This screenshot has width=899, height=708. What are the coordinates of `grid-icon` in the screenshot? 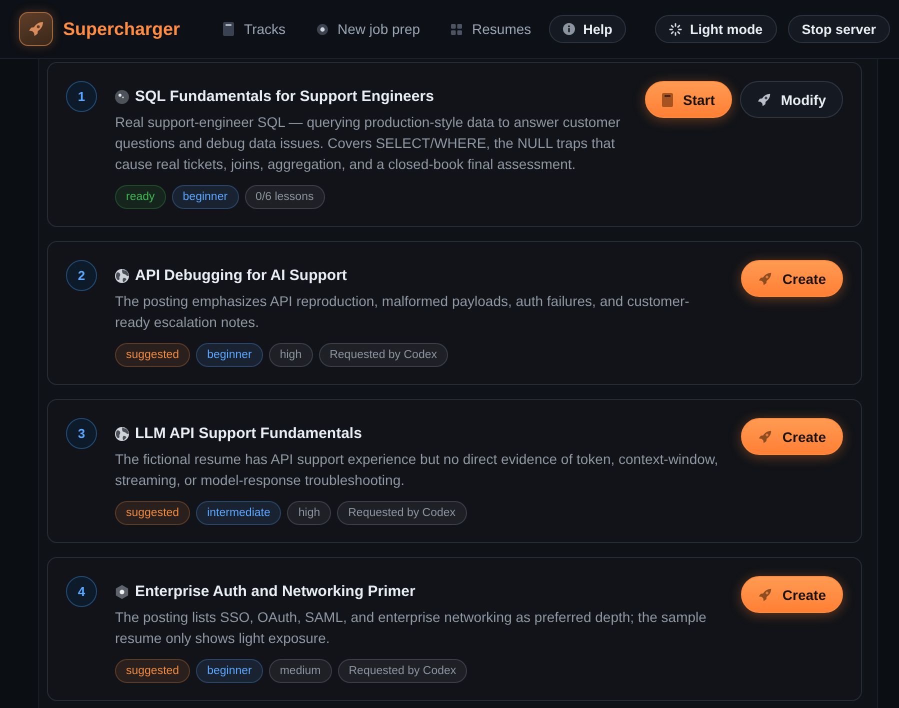 It's located at (456, 29).